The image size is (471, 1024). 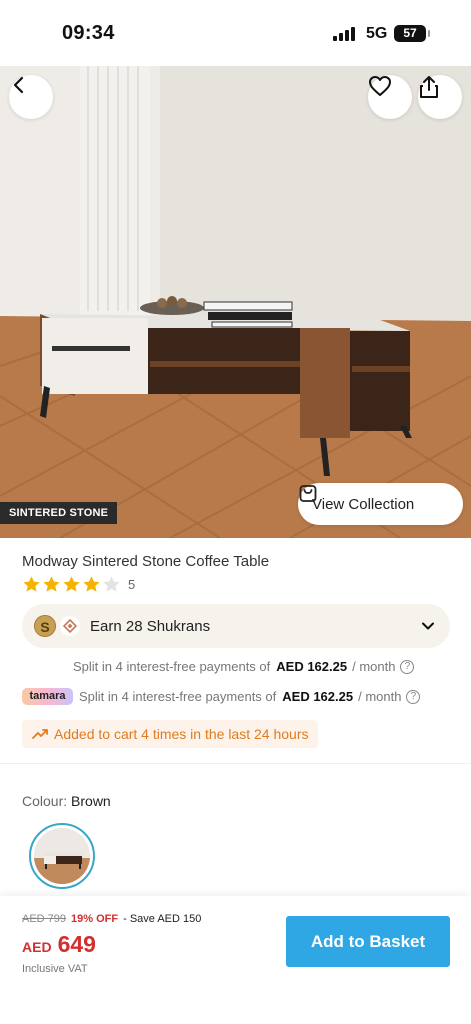 What do you see at coordinates (368, 941) in the screenshot?
I see `add-to-basket-button: Add to Basket` at bounding box center [368, 941].